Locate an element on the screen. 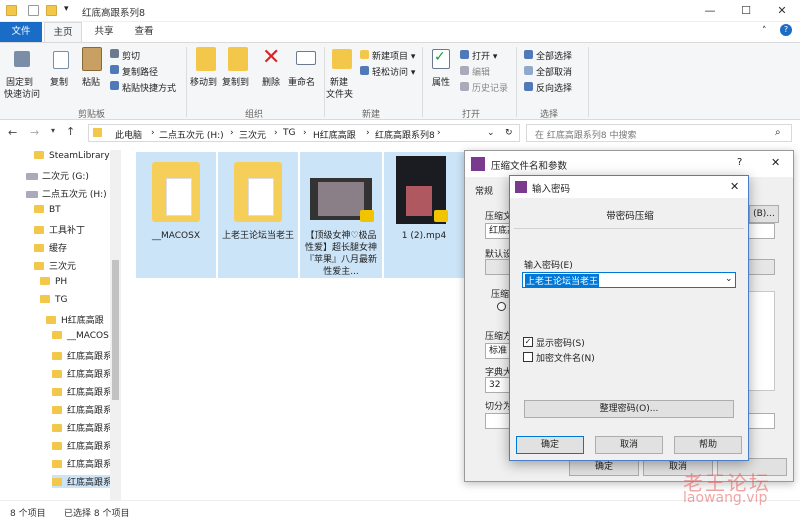 This screenshot has height=520, width=800. nav-scrollbar is located at coordinates (115, 325).